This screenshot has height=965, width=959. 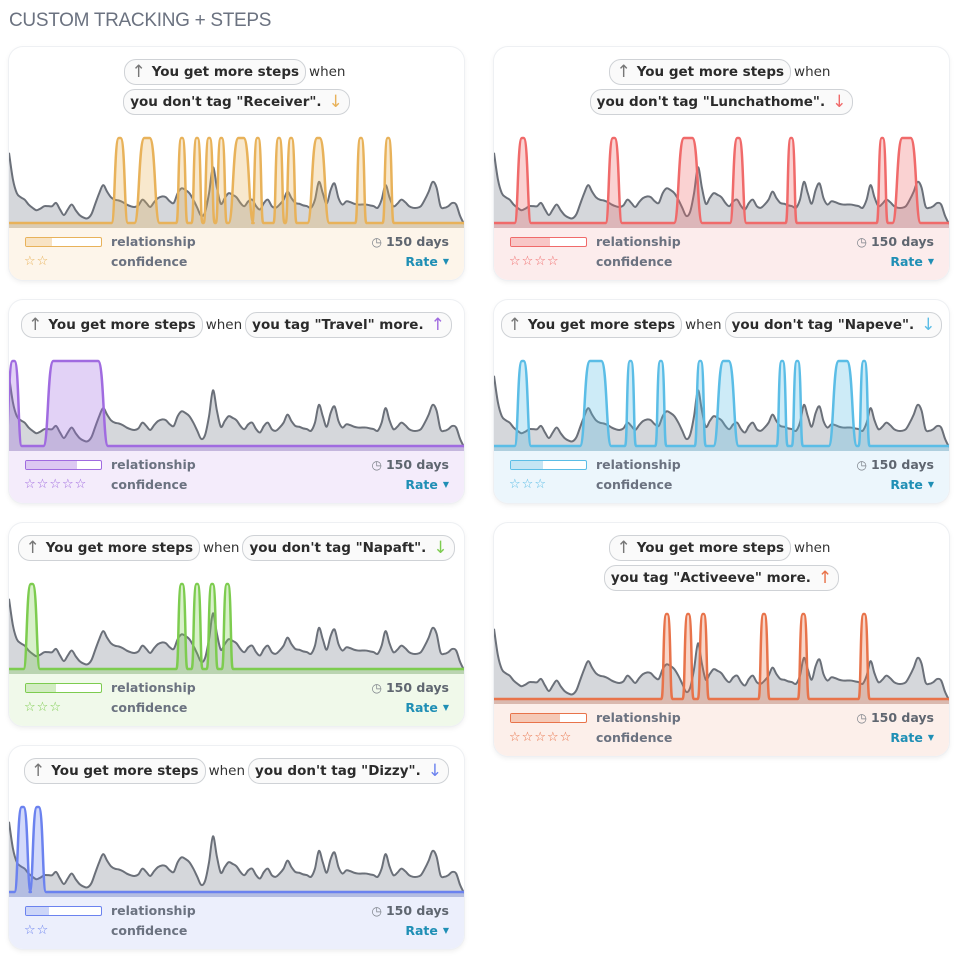 I want to click on confidence-stars: ☆☆☆, so click(x=43, y=707).